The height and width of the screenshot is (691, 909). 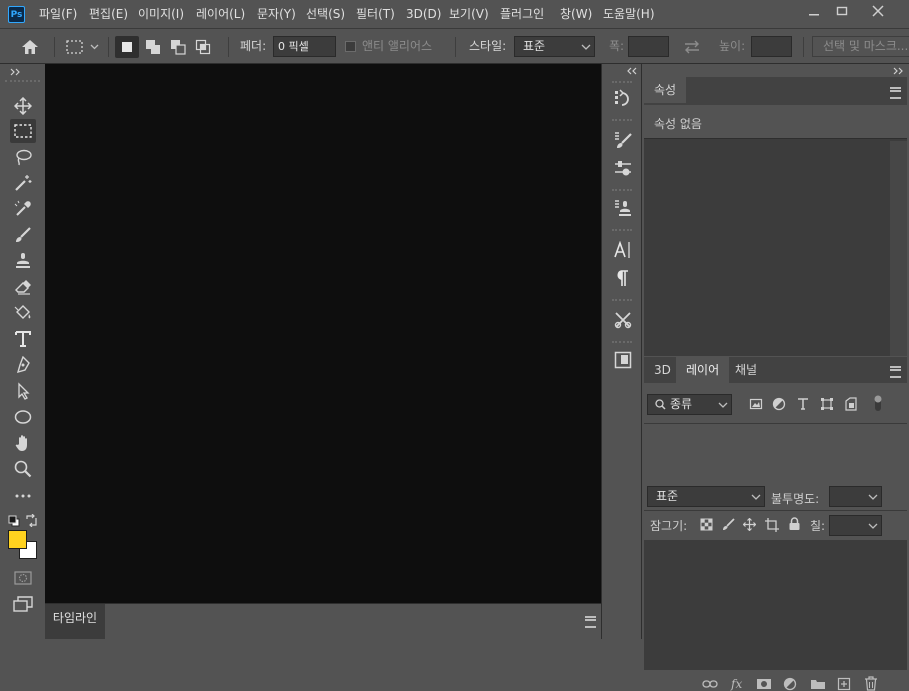 I want to click on collapsed-panel-dock, so click(x=621, y=351).